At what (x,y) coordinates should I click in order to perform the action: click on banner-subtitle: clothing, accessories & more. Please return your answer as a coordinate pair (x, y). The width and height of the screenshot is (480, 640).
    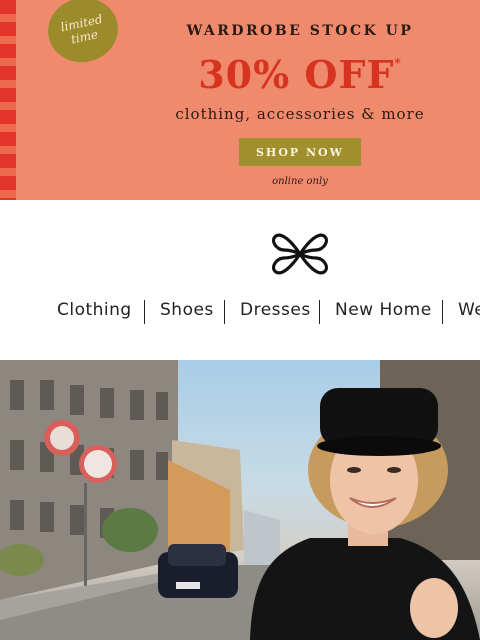
    Looking at the image, I should click on (300, 114).